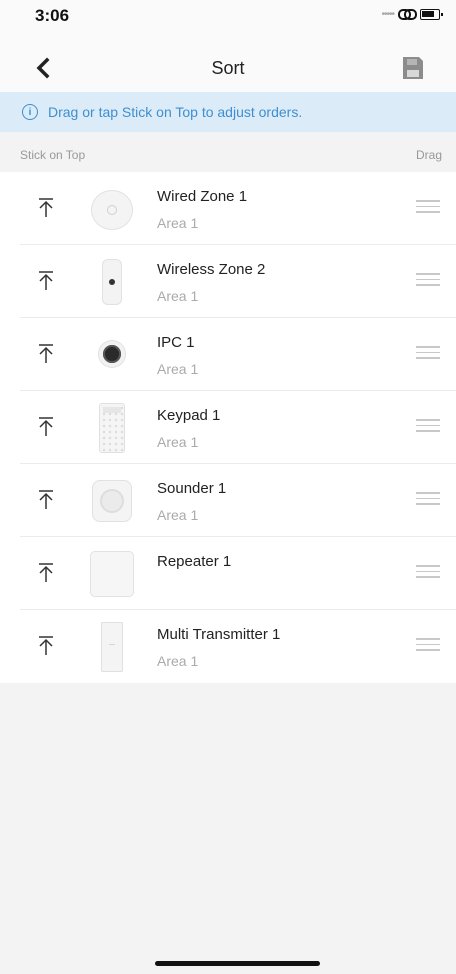 This screenshot has width=456, height=974. I want to click on device-name: IPC 1, so click(176, 342).